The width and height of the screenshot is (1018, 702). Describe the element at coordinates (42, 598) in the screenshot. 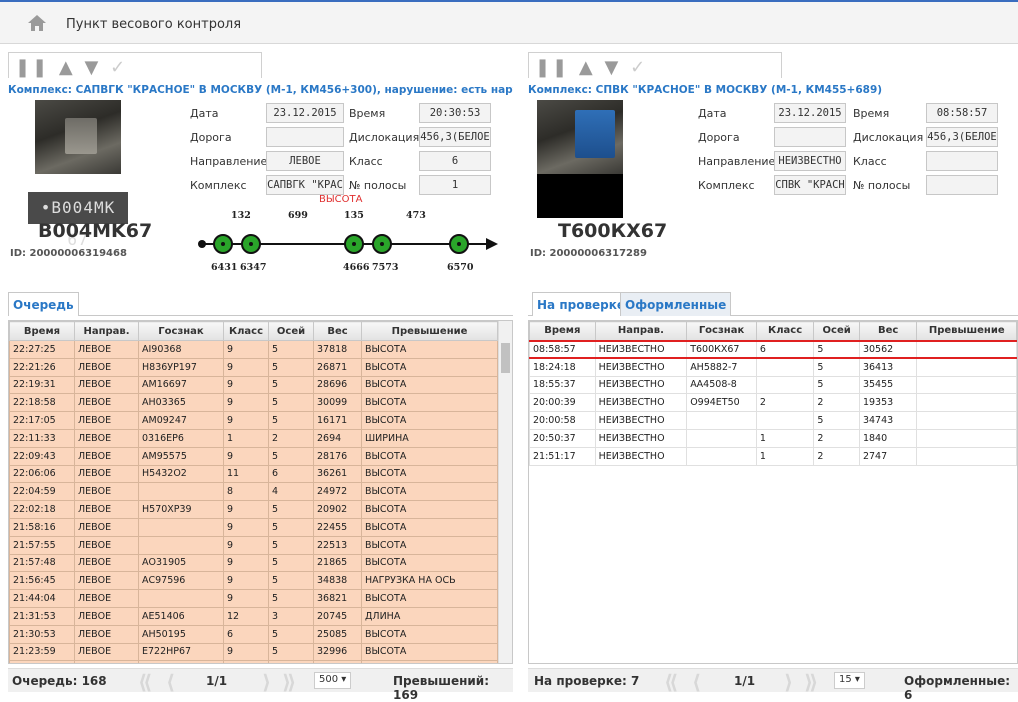

I see `table-cell: 21:44:04` at that location.